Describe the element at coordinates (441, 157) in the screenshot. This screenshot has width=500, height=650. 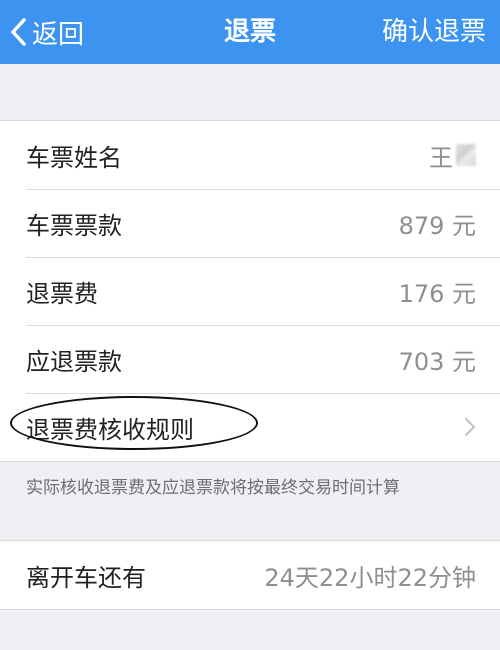
I see `passenger-name-text: 王` at that location.